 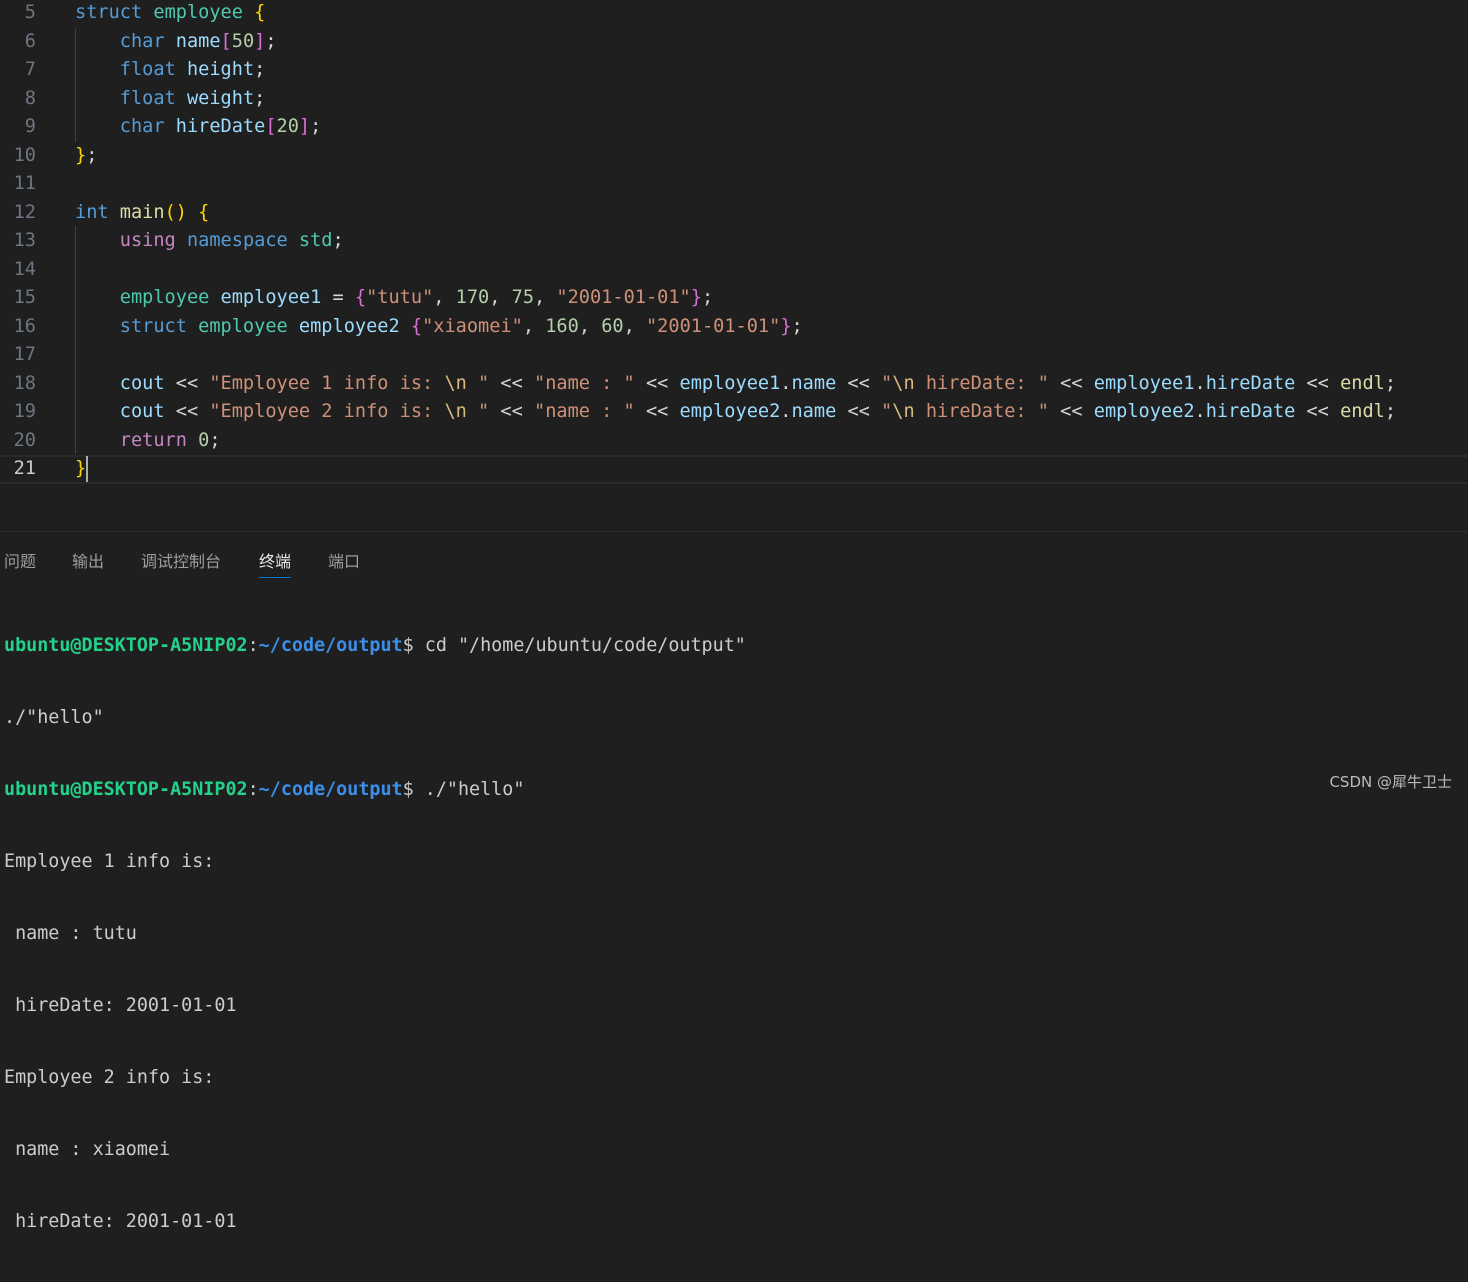 What do you see at coordinates (327, 383) in the screenshot?
I see `code-token: "Employee 1 info is:` at bounding box center [327, 383].